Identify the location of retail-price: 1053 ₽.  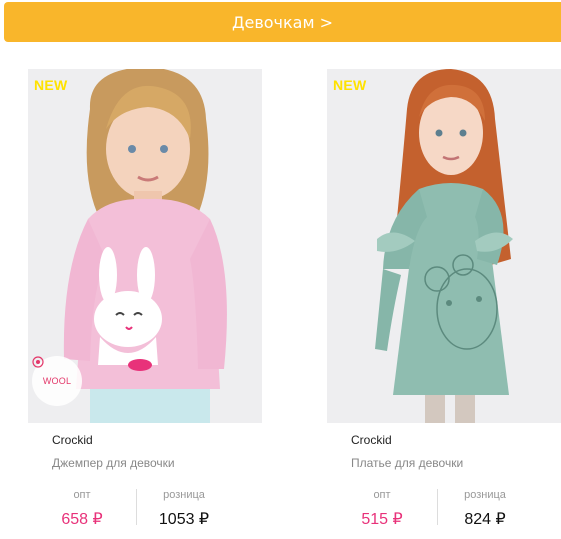
(184, 519).